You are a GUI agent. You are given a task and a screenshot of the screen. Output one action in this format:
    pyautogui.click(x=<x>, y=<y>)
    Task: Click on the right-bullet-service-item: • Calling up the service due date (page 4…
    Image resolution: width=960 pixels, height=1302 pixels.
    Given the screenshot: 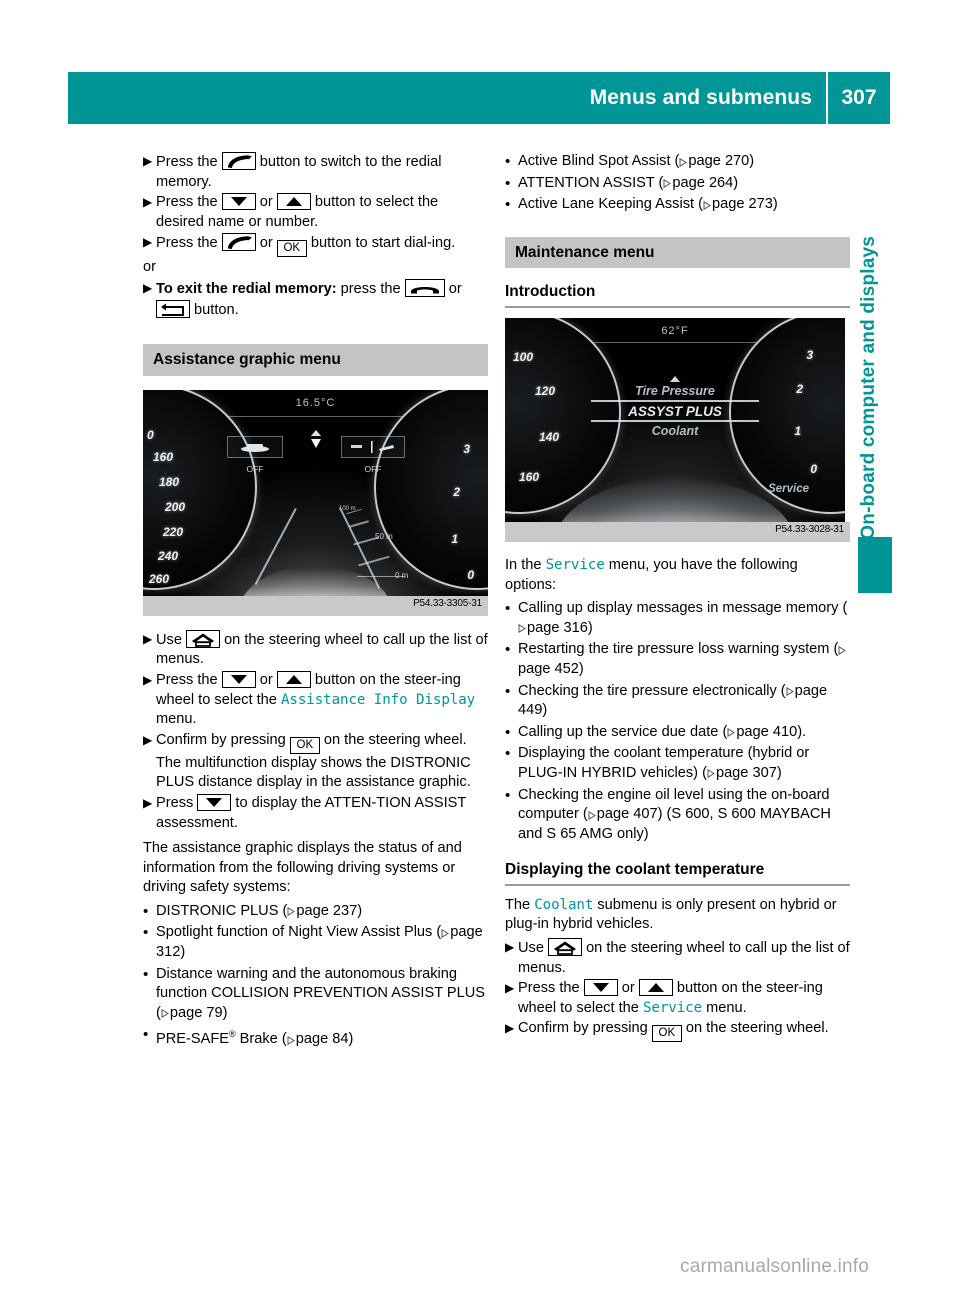 What is the action you would take?
    pyautogui.click(x=677, y=733)
    